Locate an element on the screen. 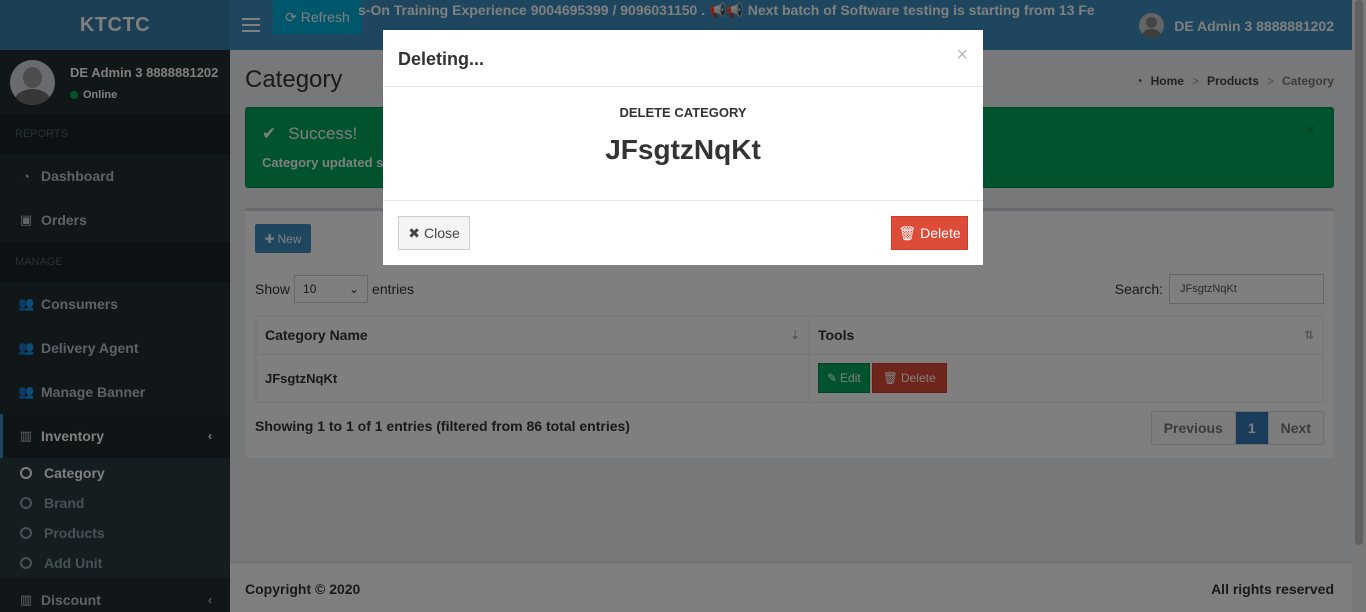  modal-category-name: JFsgtzNqKt is located at coordinates (683, 149).